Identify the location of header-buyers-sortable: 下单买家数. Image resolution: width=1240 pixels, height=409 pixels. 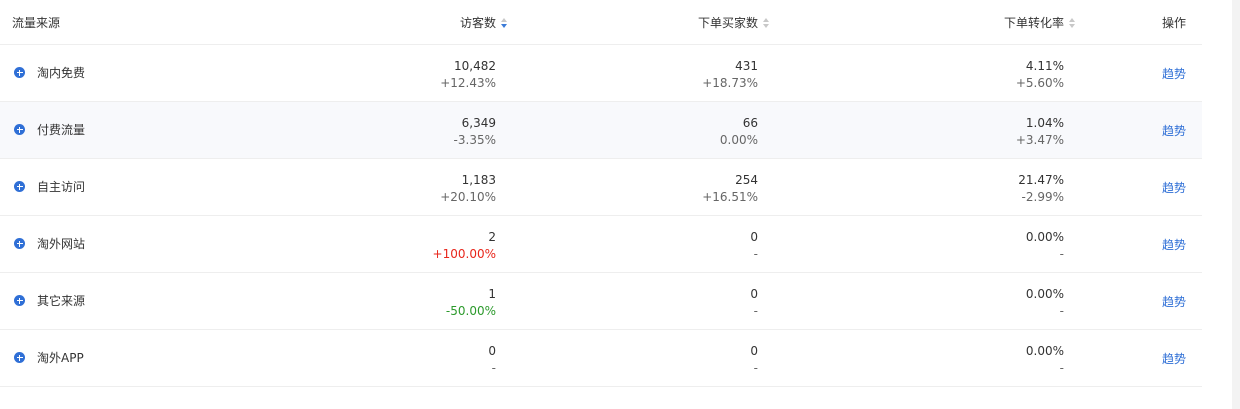
(734, 22).